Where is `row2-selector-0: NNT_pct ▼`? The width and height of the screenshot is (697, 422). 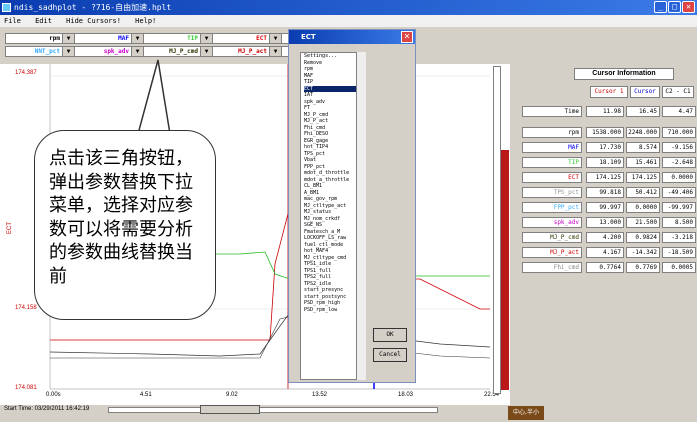 row2-selector-0: NNT_pct ▼ is located at coordinates (40, 51).